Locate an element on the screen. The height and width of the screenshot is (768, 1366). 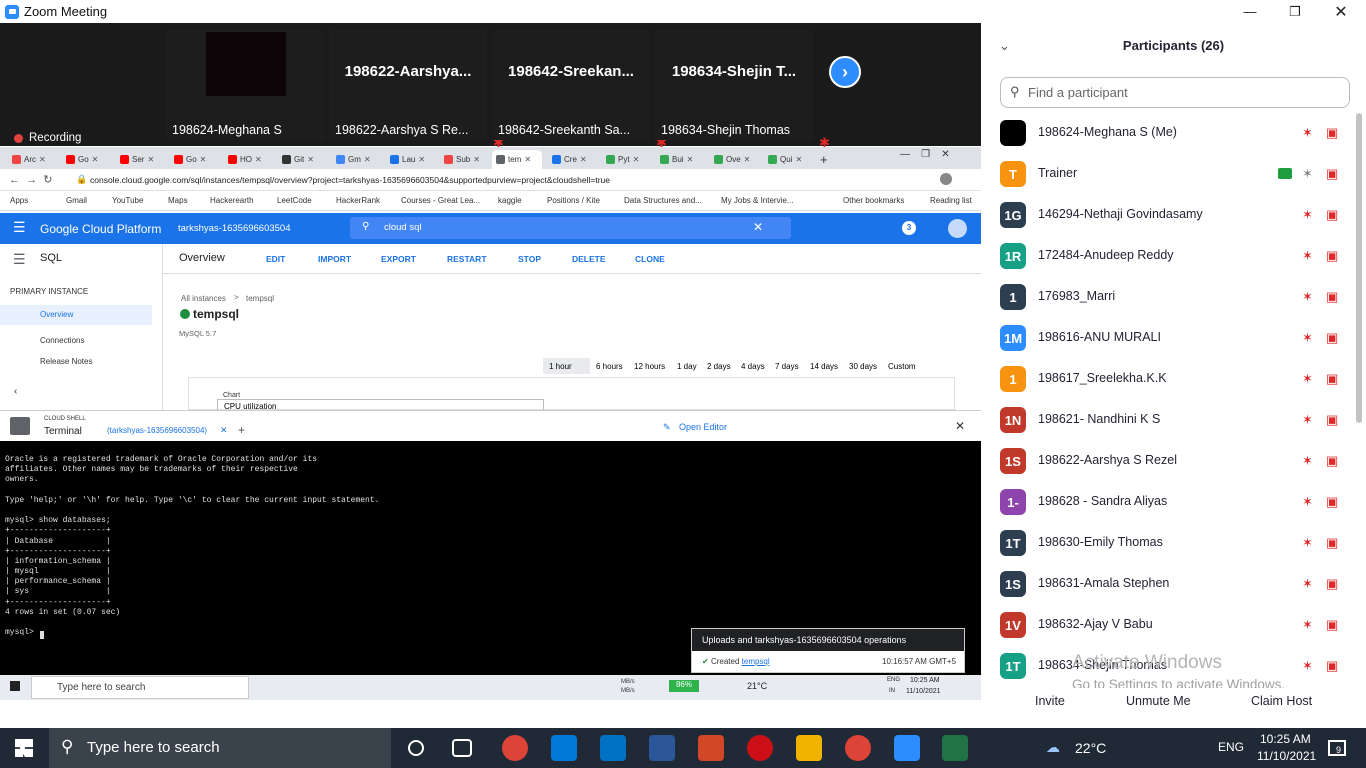
reading-list: Reading list is located at coordinates (951, 200).